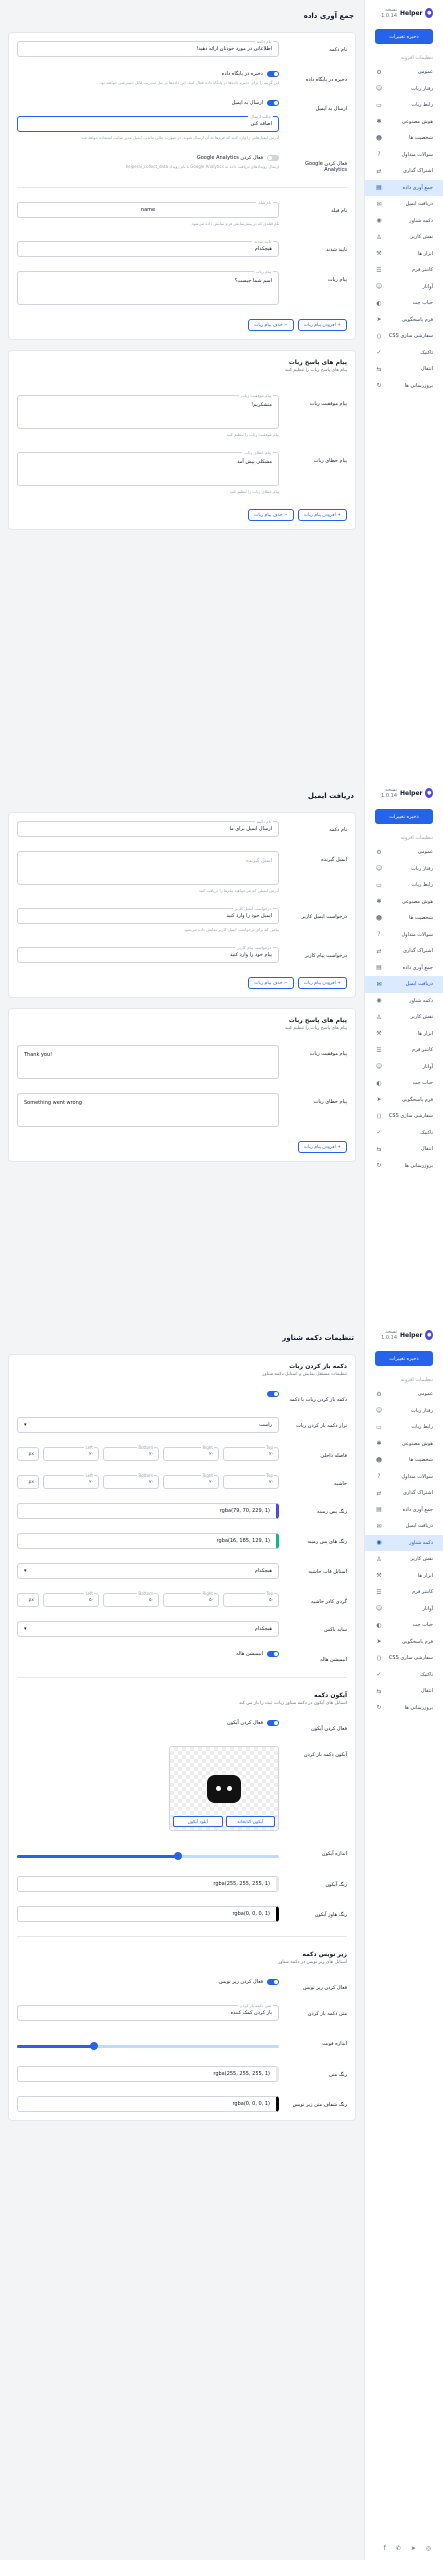 Image resolution: width=443 pixels, height=2560 pixels. I want to click on upload-icon-button: آپلود آیکون, so click(198, 1821).